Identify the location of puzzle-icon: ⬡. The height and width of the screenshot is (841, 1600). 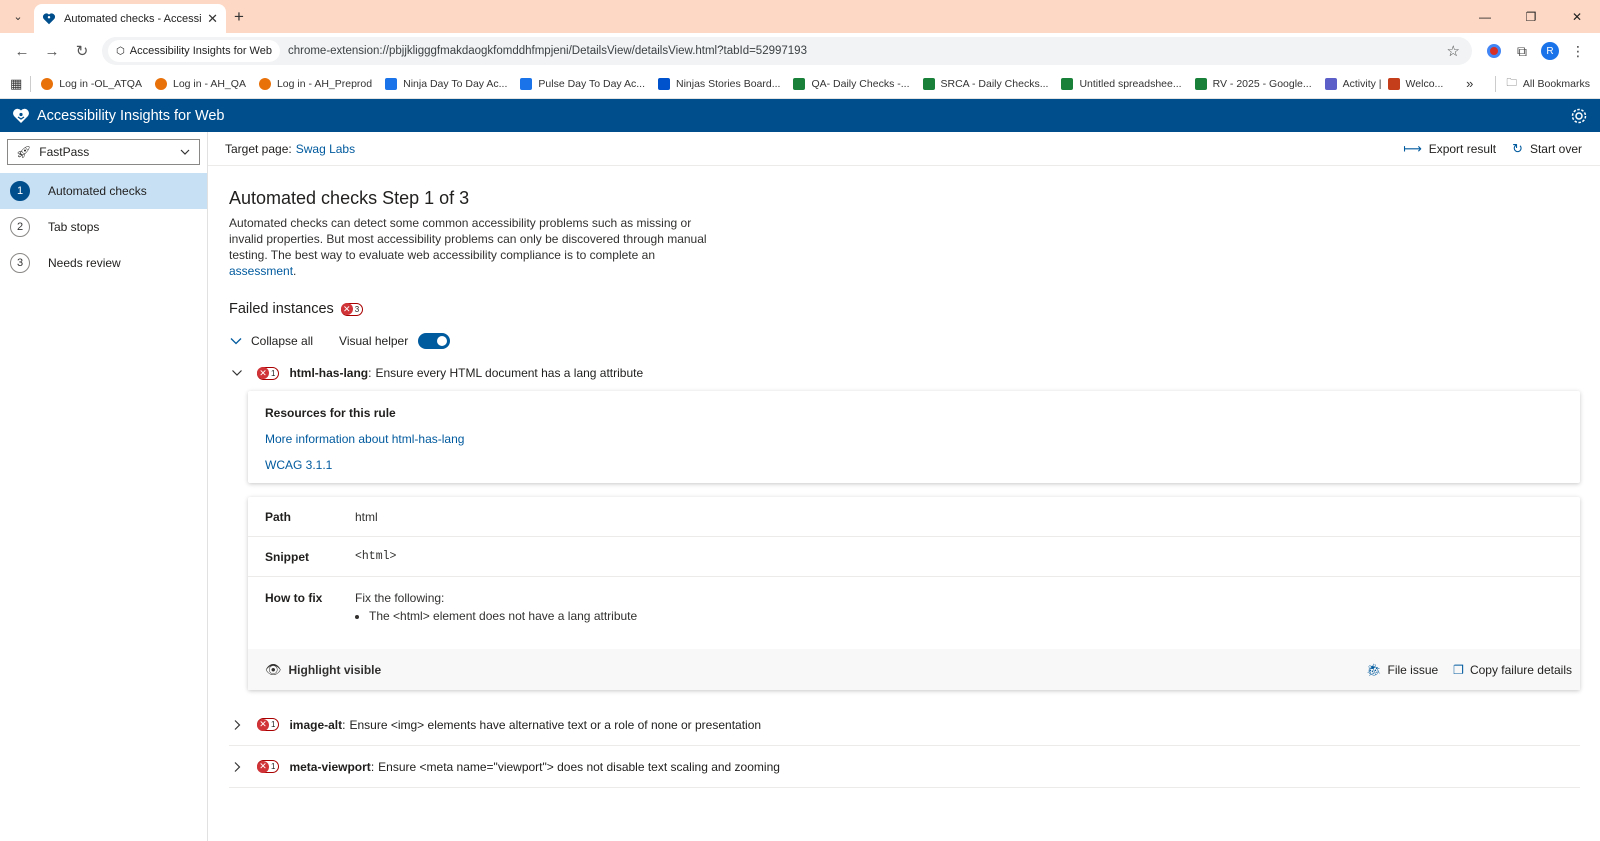
(120, 51).